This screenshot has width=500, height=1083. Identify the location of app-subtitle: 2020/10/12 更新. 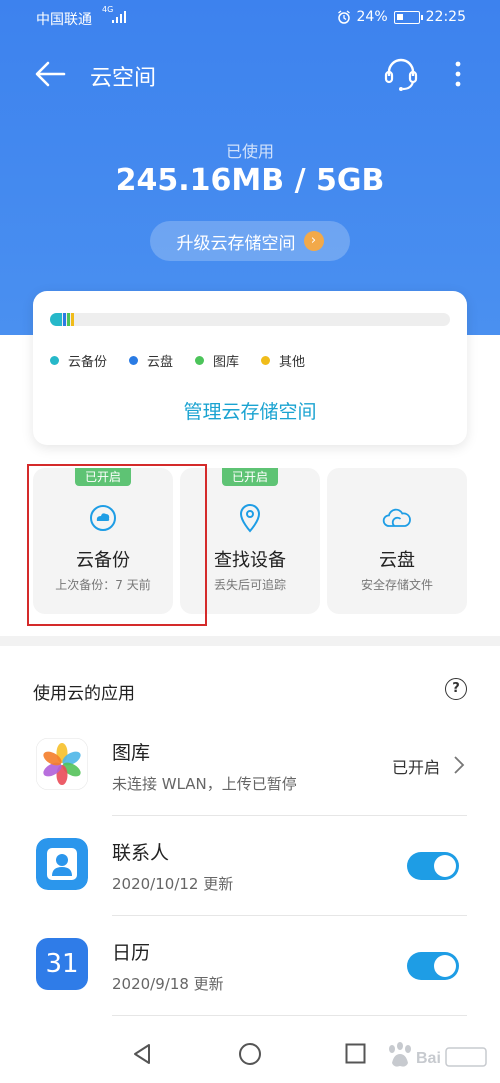
(173, 884).